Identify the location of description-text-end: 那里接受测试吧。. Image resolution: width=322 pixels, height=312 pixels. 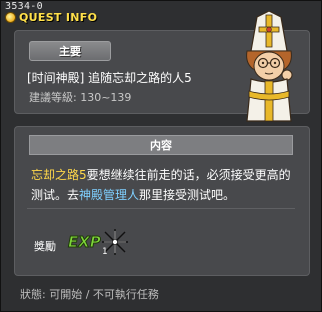
(187, 195).